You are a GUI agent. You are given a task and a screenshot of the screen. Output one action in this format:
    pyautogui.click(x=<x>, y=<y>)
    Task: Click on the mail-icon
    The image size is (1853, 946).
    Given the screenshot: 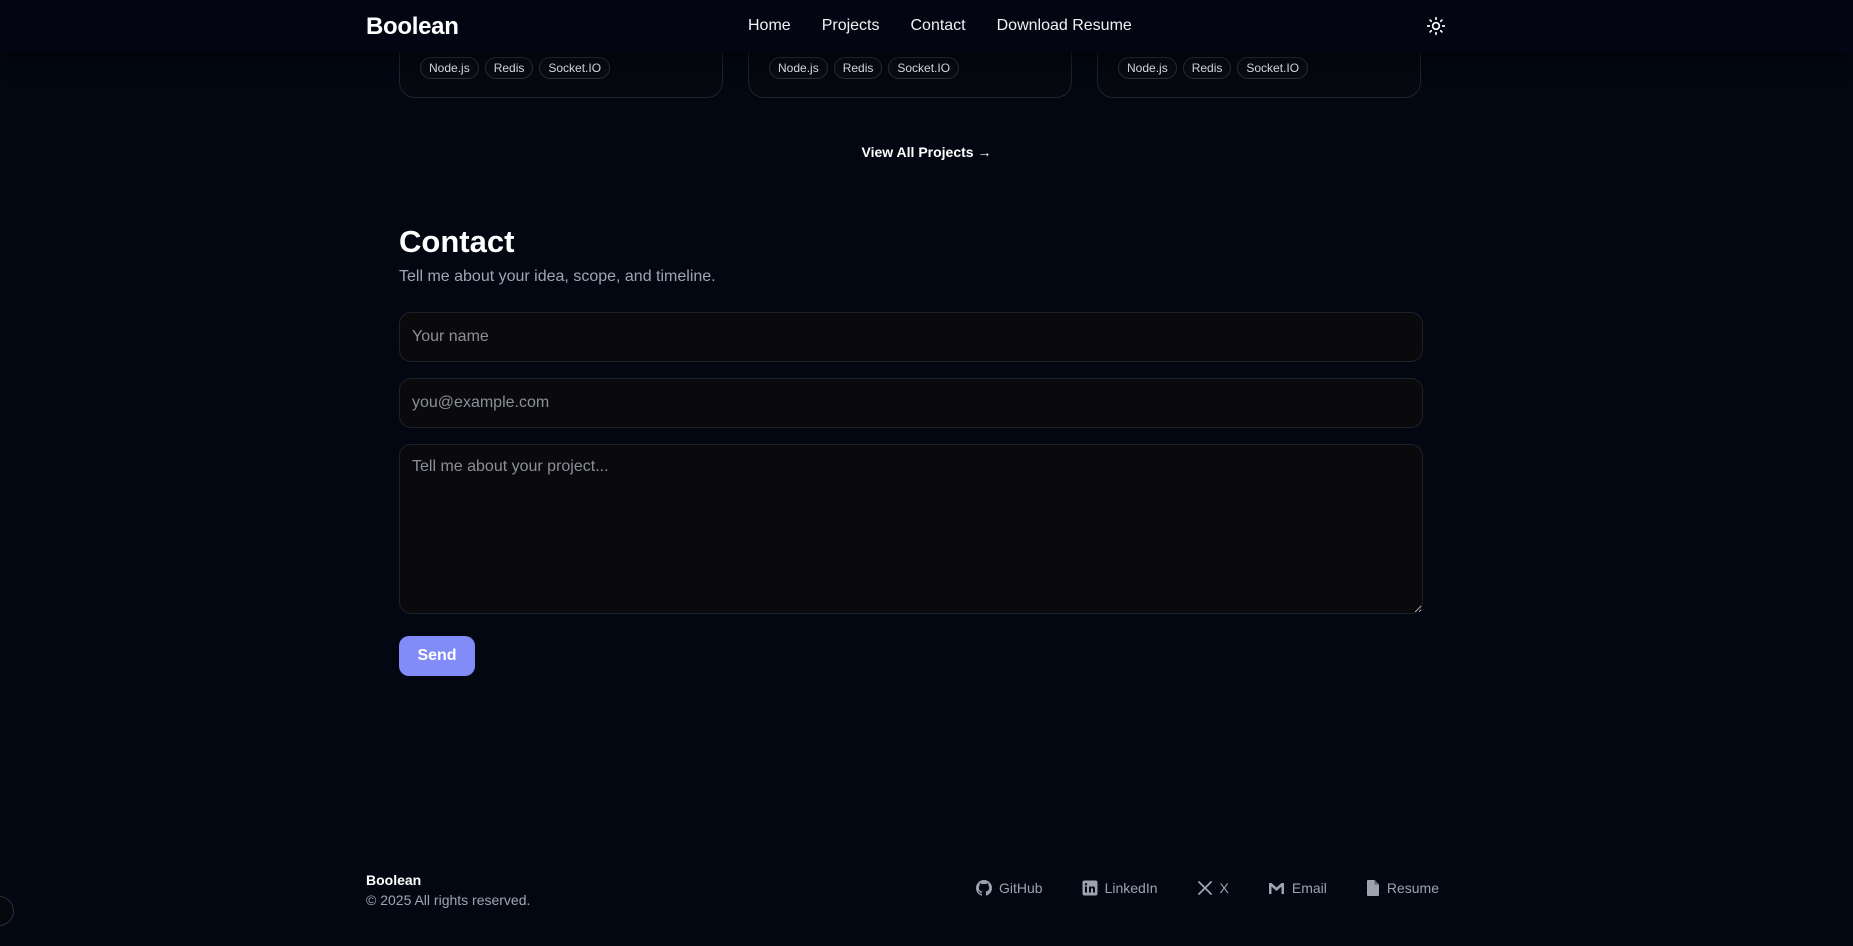 What is the action you would take?
    pyautogui.click(x=1276, y=888)
    